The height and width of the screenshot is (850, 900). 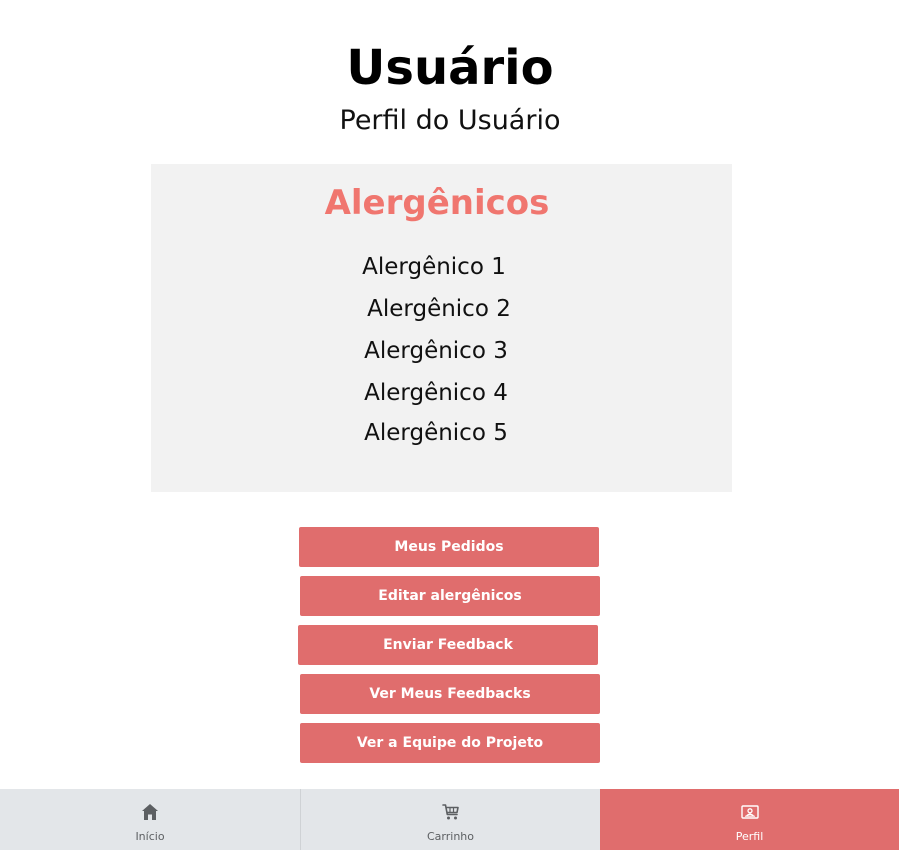 I want to click on nav-item-carrinho: Carrinho, so click(x=450, y=819).